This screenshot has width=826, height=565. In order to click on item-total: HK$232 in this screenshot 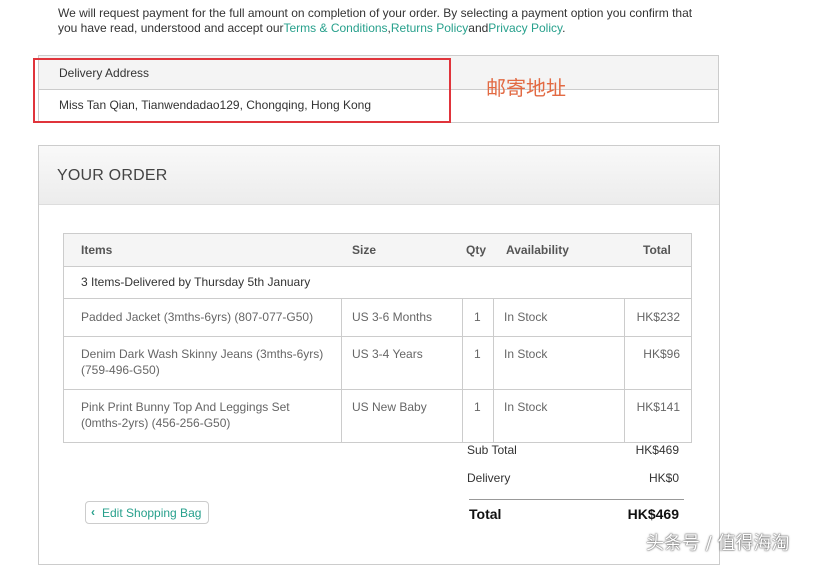, I will do `click(658, 317)`.